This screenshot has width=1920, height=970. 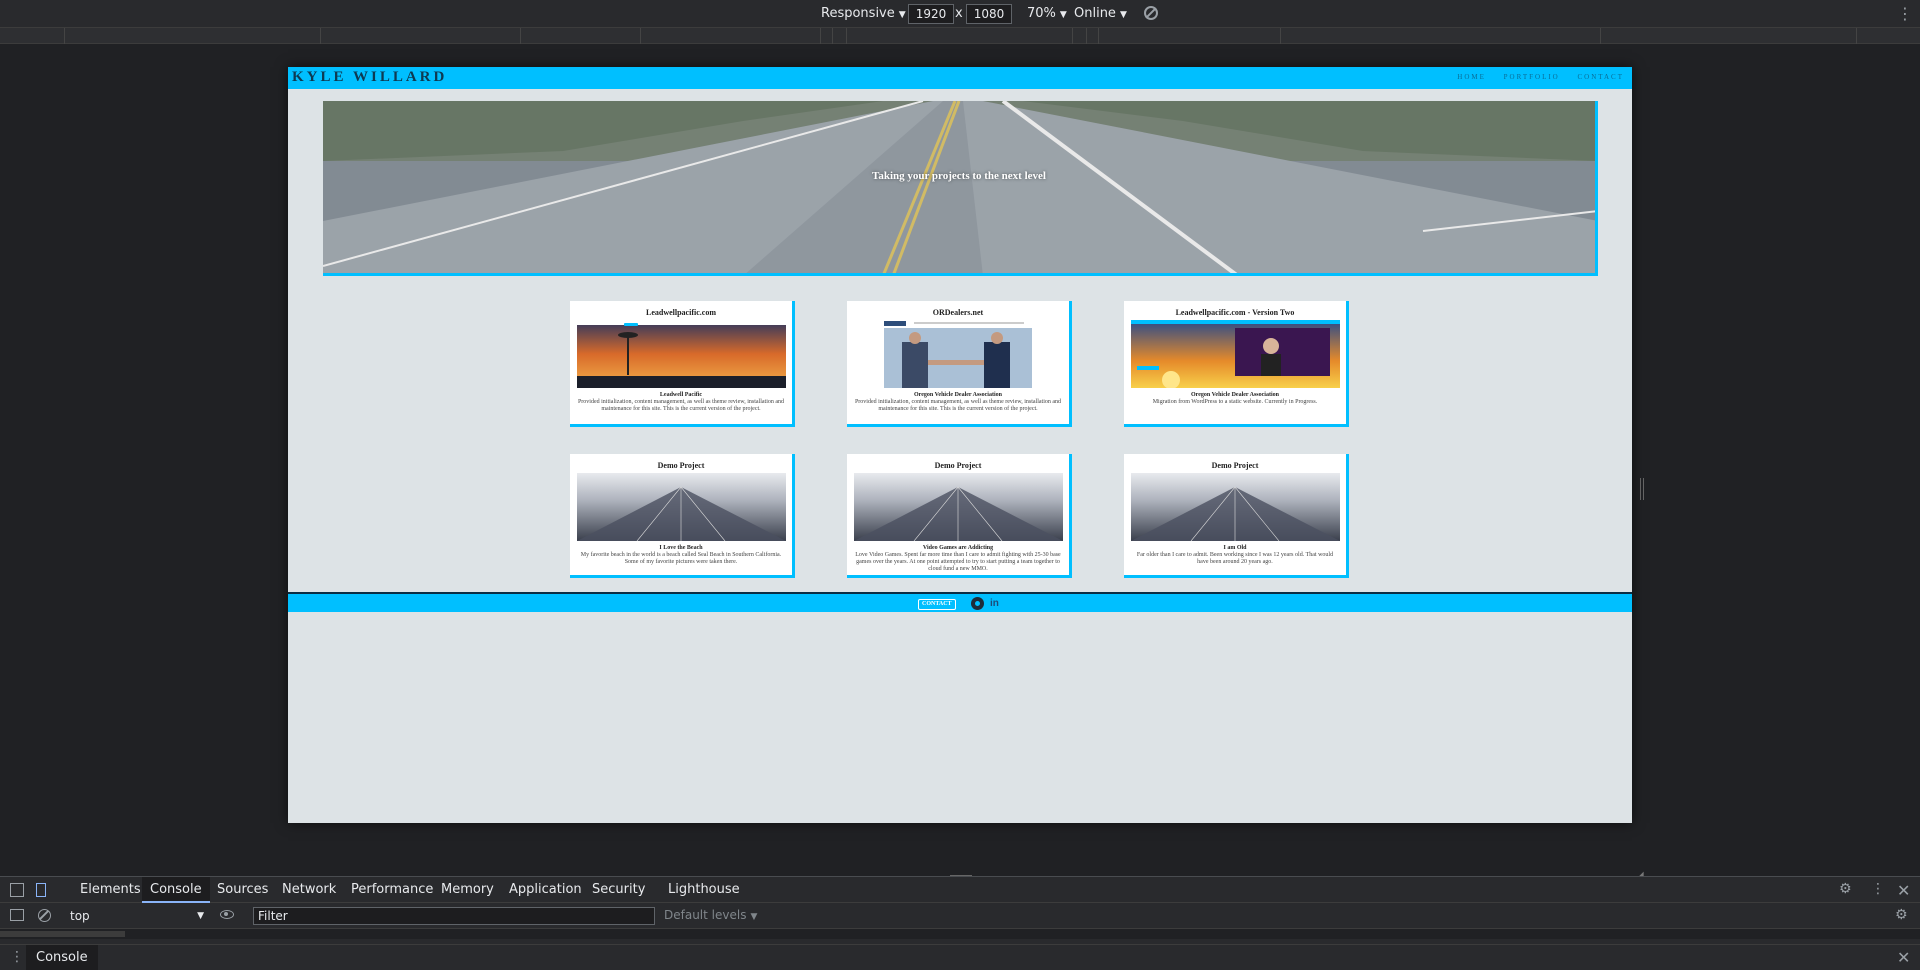 I want to click on context-label: top, so click(x=80, y=916).